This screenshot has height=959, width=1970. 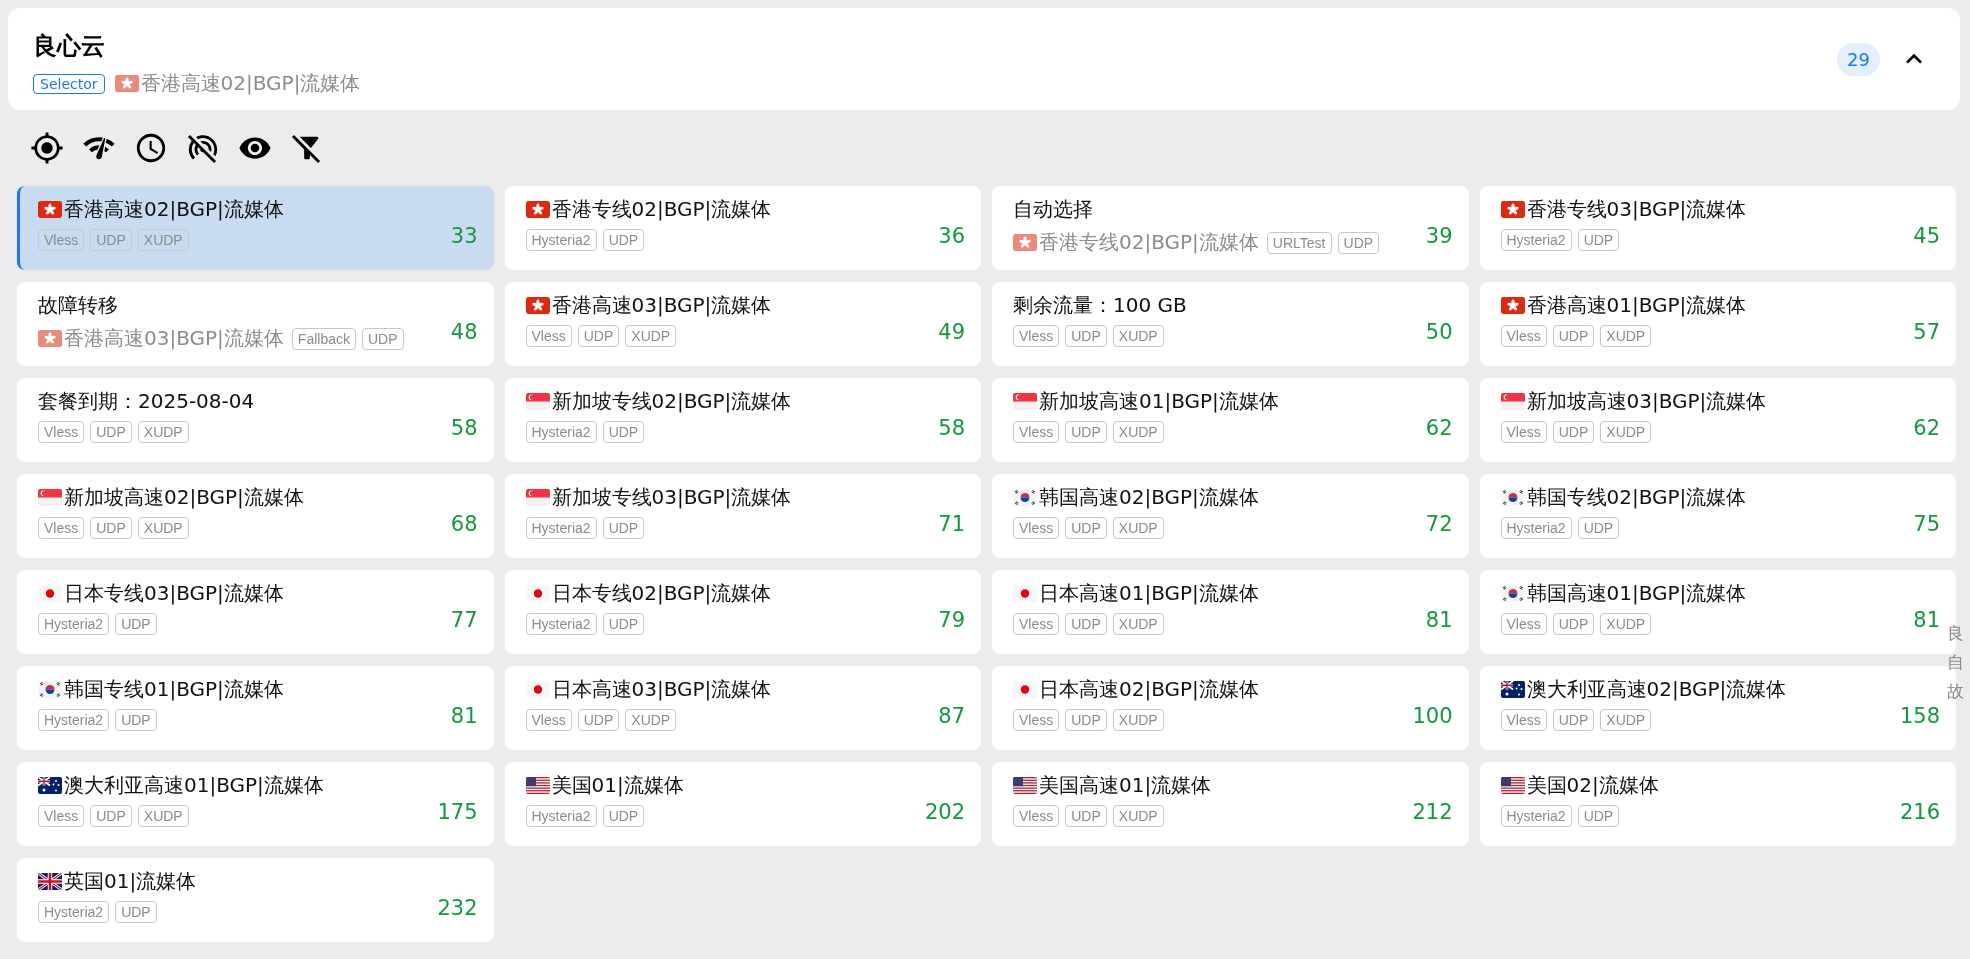 I want to click on proxy-name: 韩国专线02|BGP|流媒体, so click(x=1636, y=497).